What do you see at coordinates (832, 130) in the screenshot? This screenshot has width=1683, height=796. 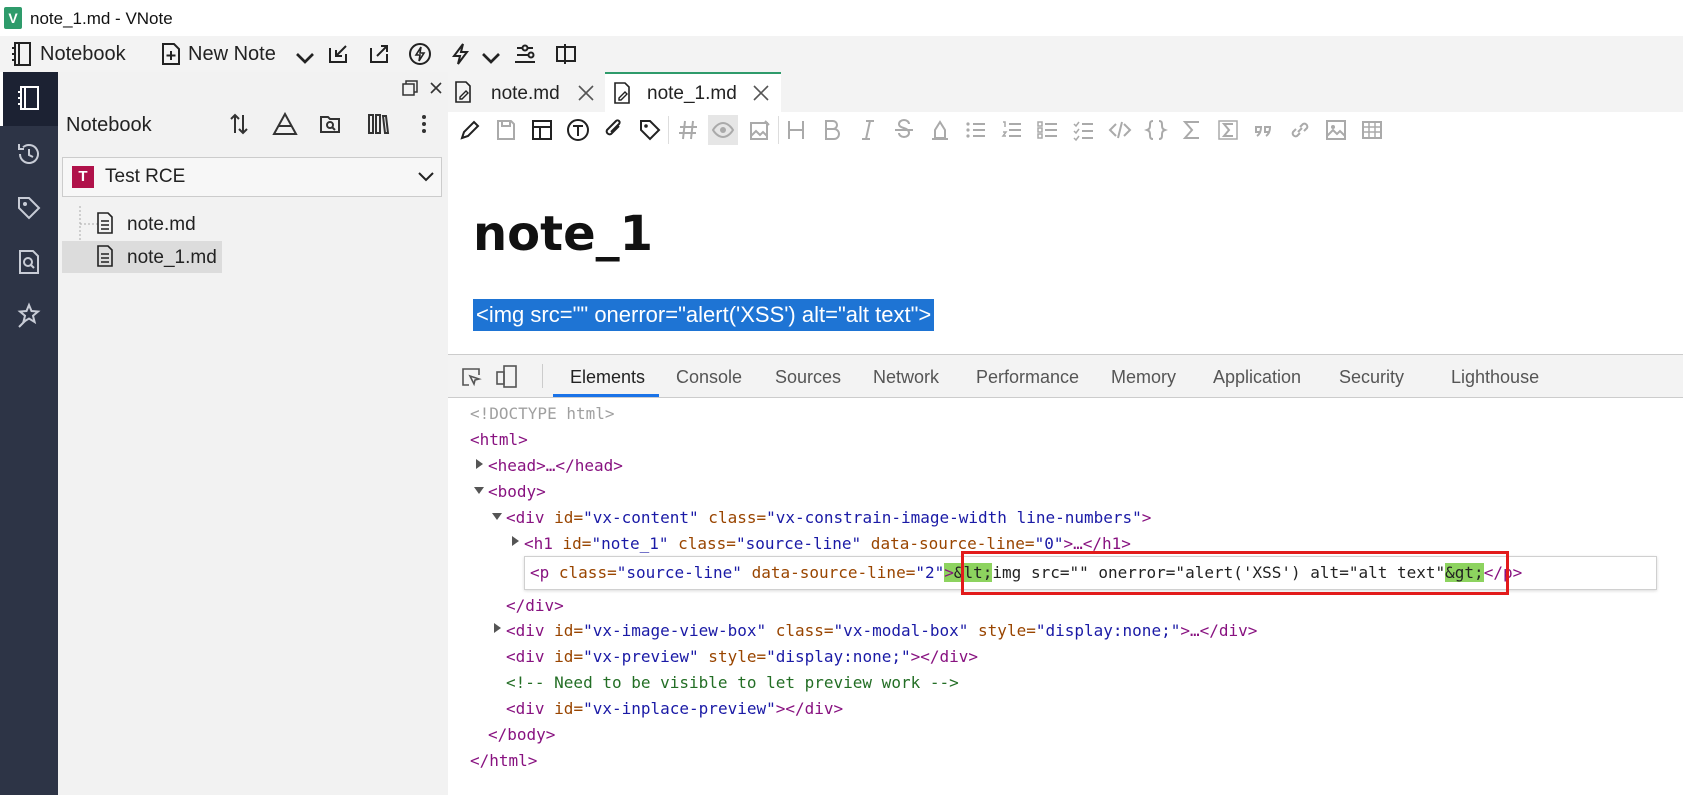 I see `bold-icon` at bounding box center [832, 130].